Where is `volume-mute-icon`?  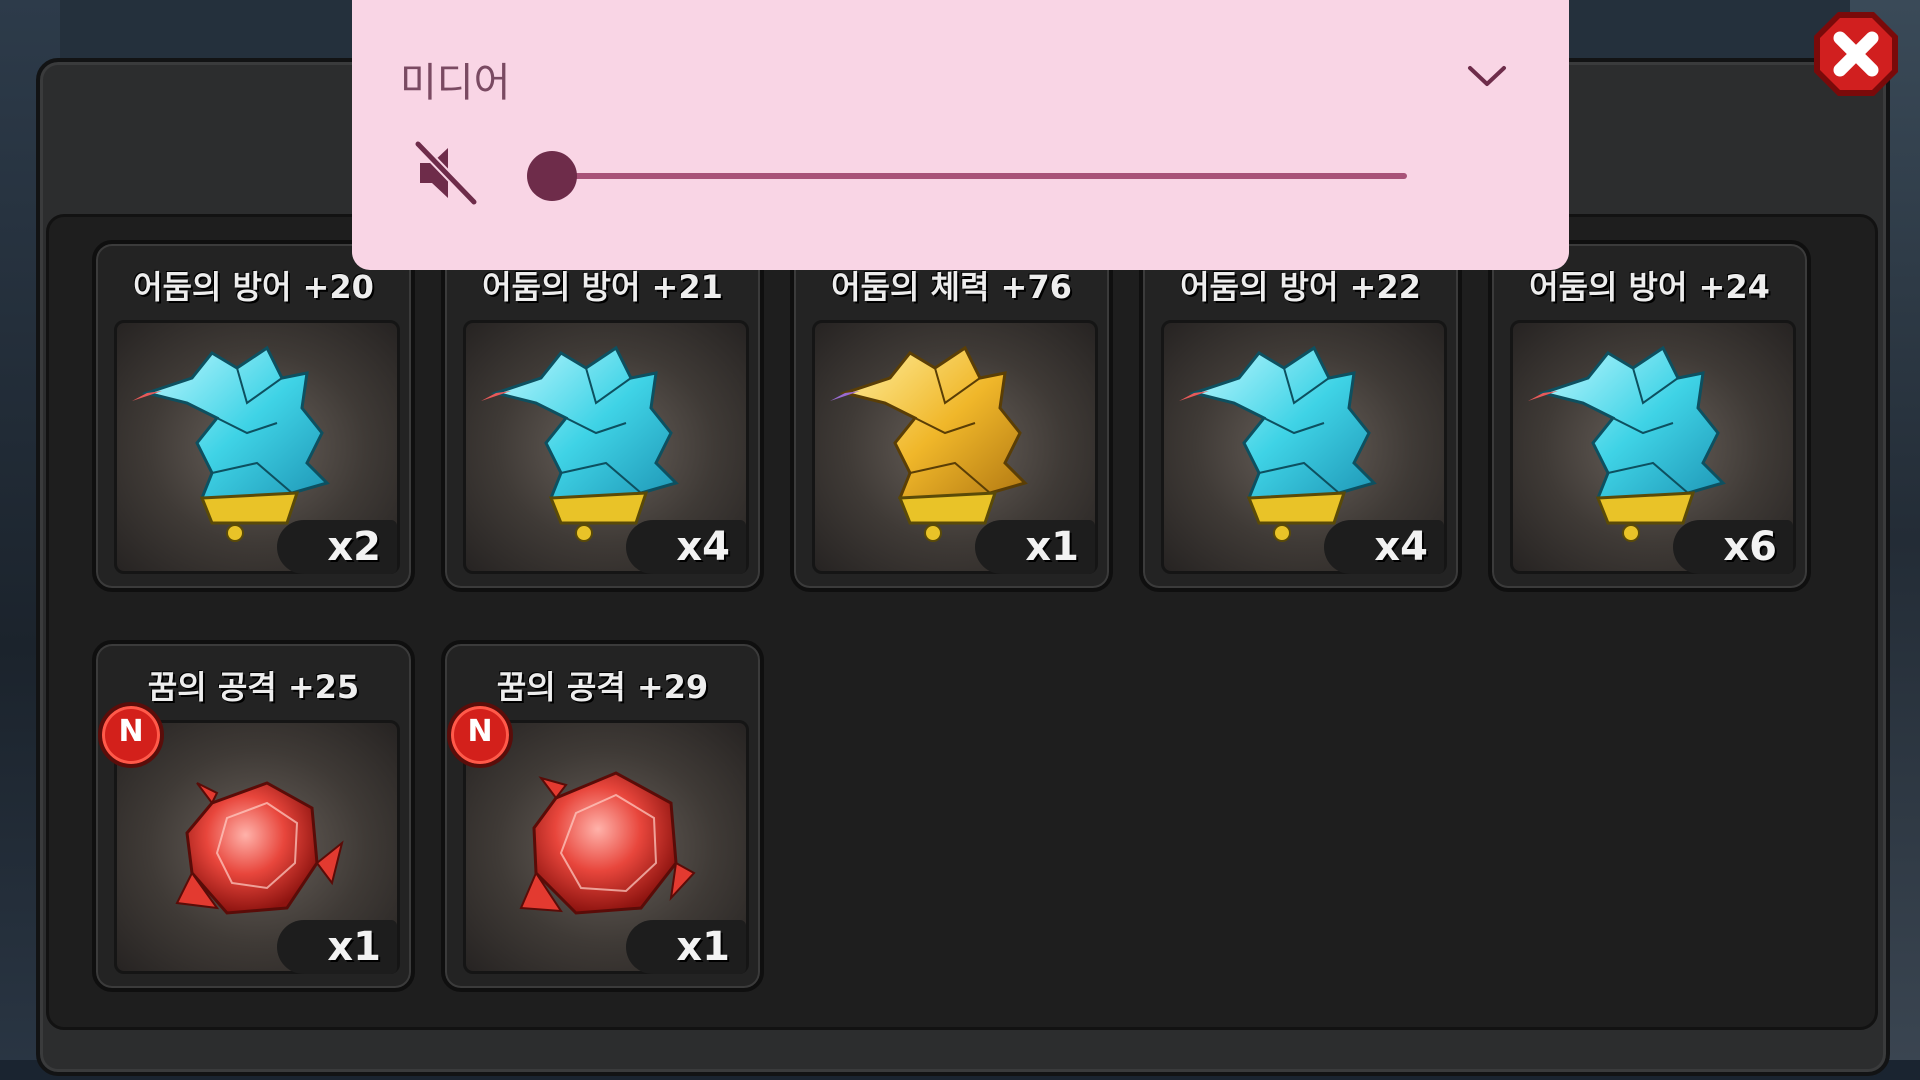
volume-mute-icon is located at coordinates (446, 173).